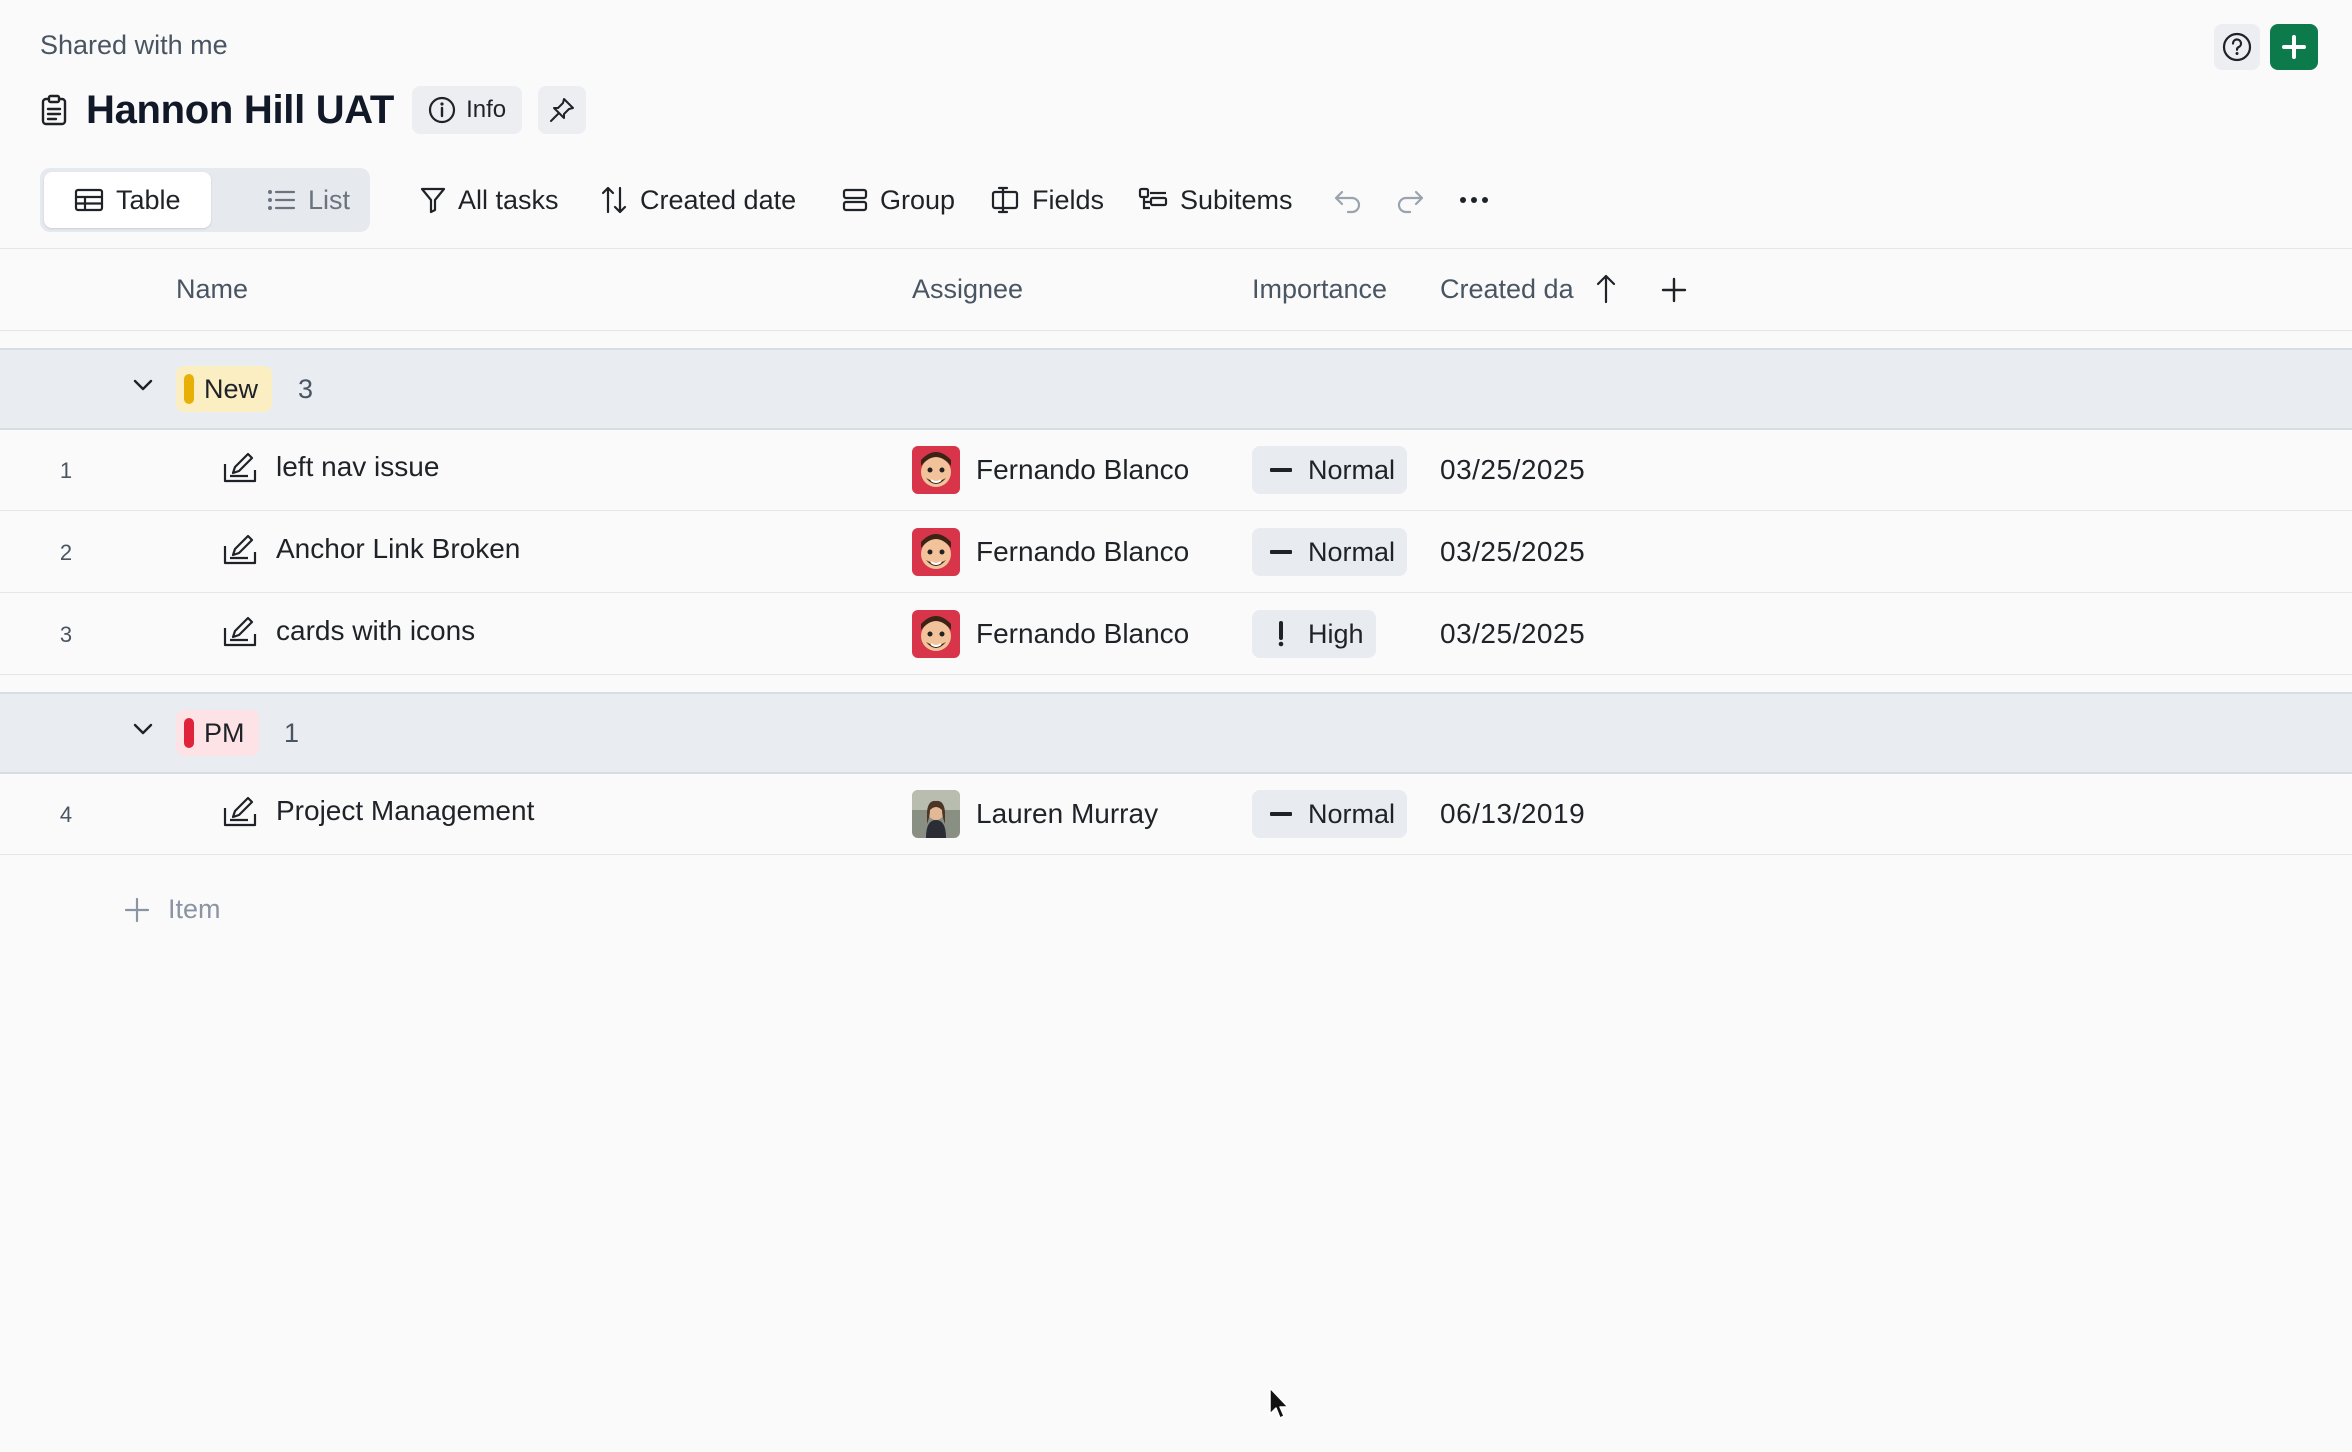  What do you see at coordinates (375, 631) in the screenshot?
I see `task-name: cards with icons` at bounding box center [375, 631].